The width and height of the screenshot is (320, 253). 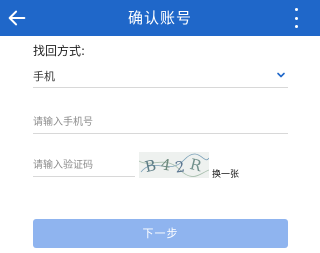 I want to click on phone-input, so click(x=160, y=122).